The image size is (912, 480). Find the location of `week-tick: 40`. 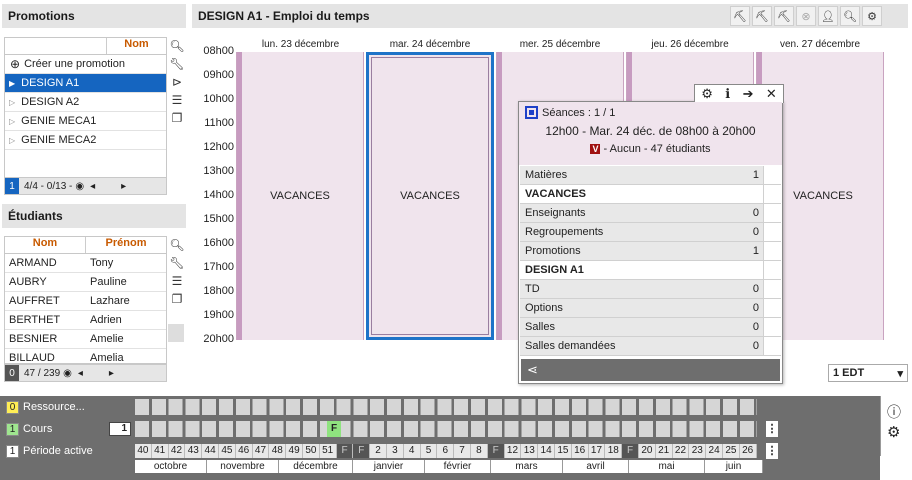

week-tick: 40 is located at coordinates (143, 451).